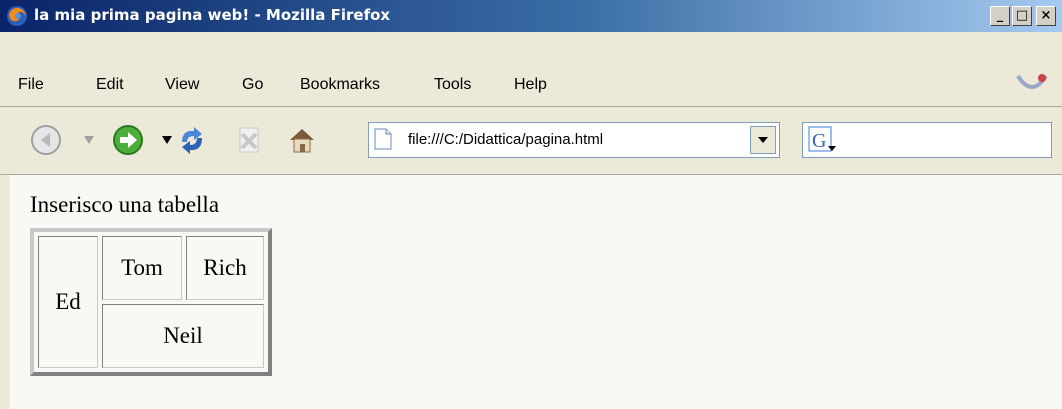 The width and height of the screenshot is (1062, 409). I want to click on back-icon, so click(46, 140).